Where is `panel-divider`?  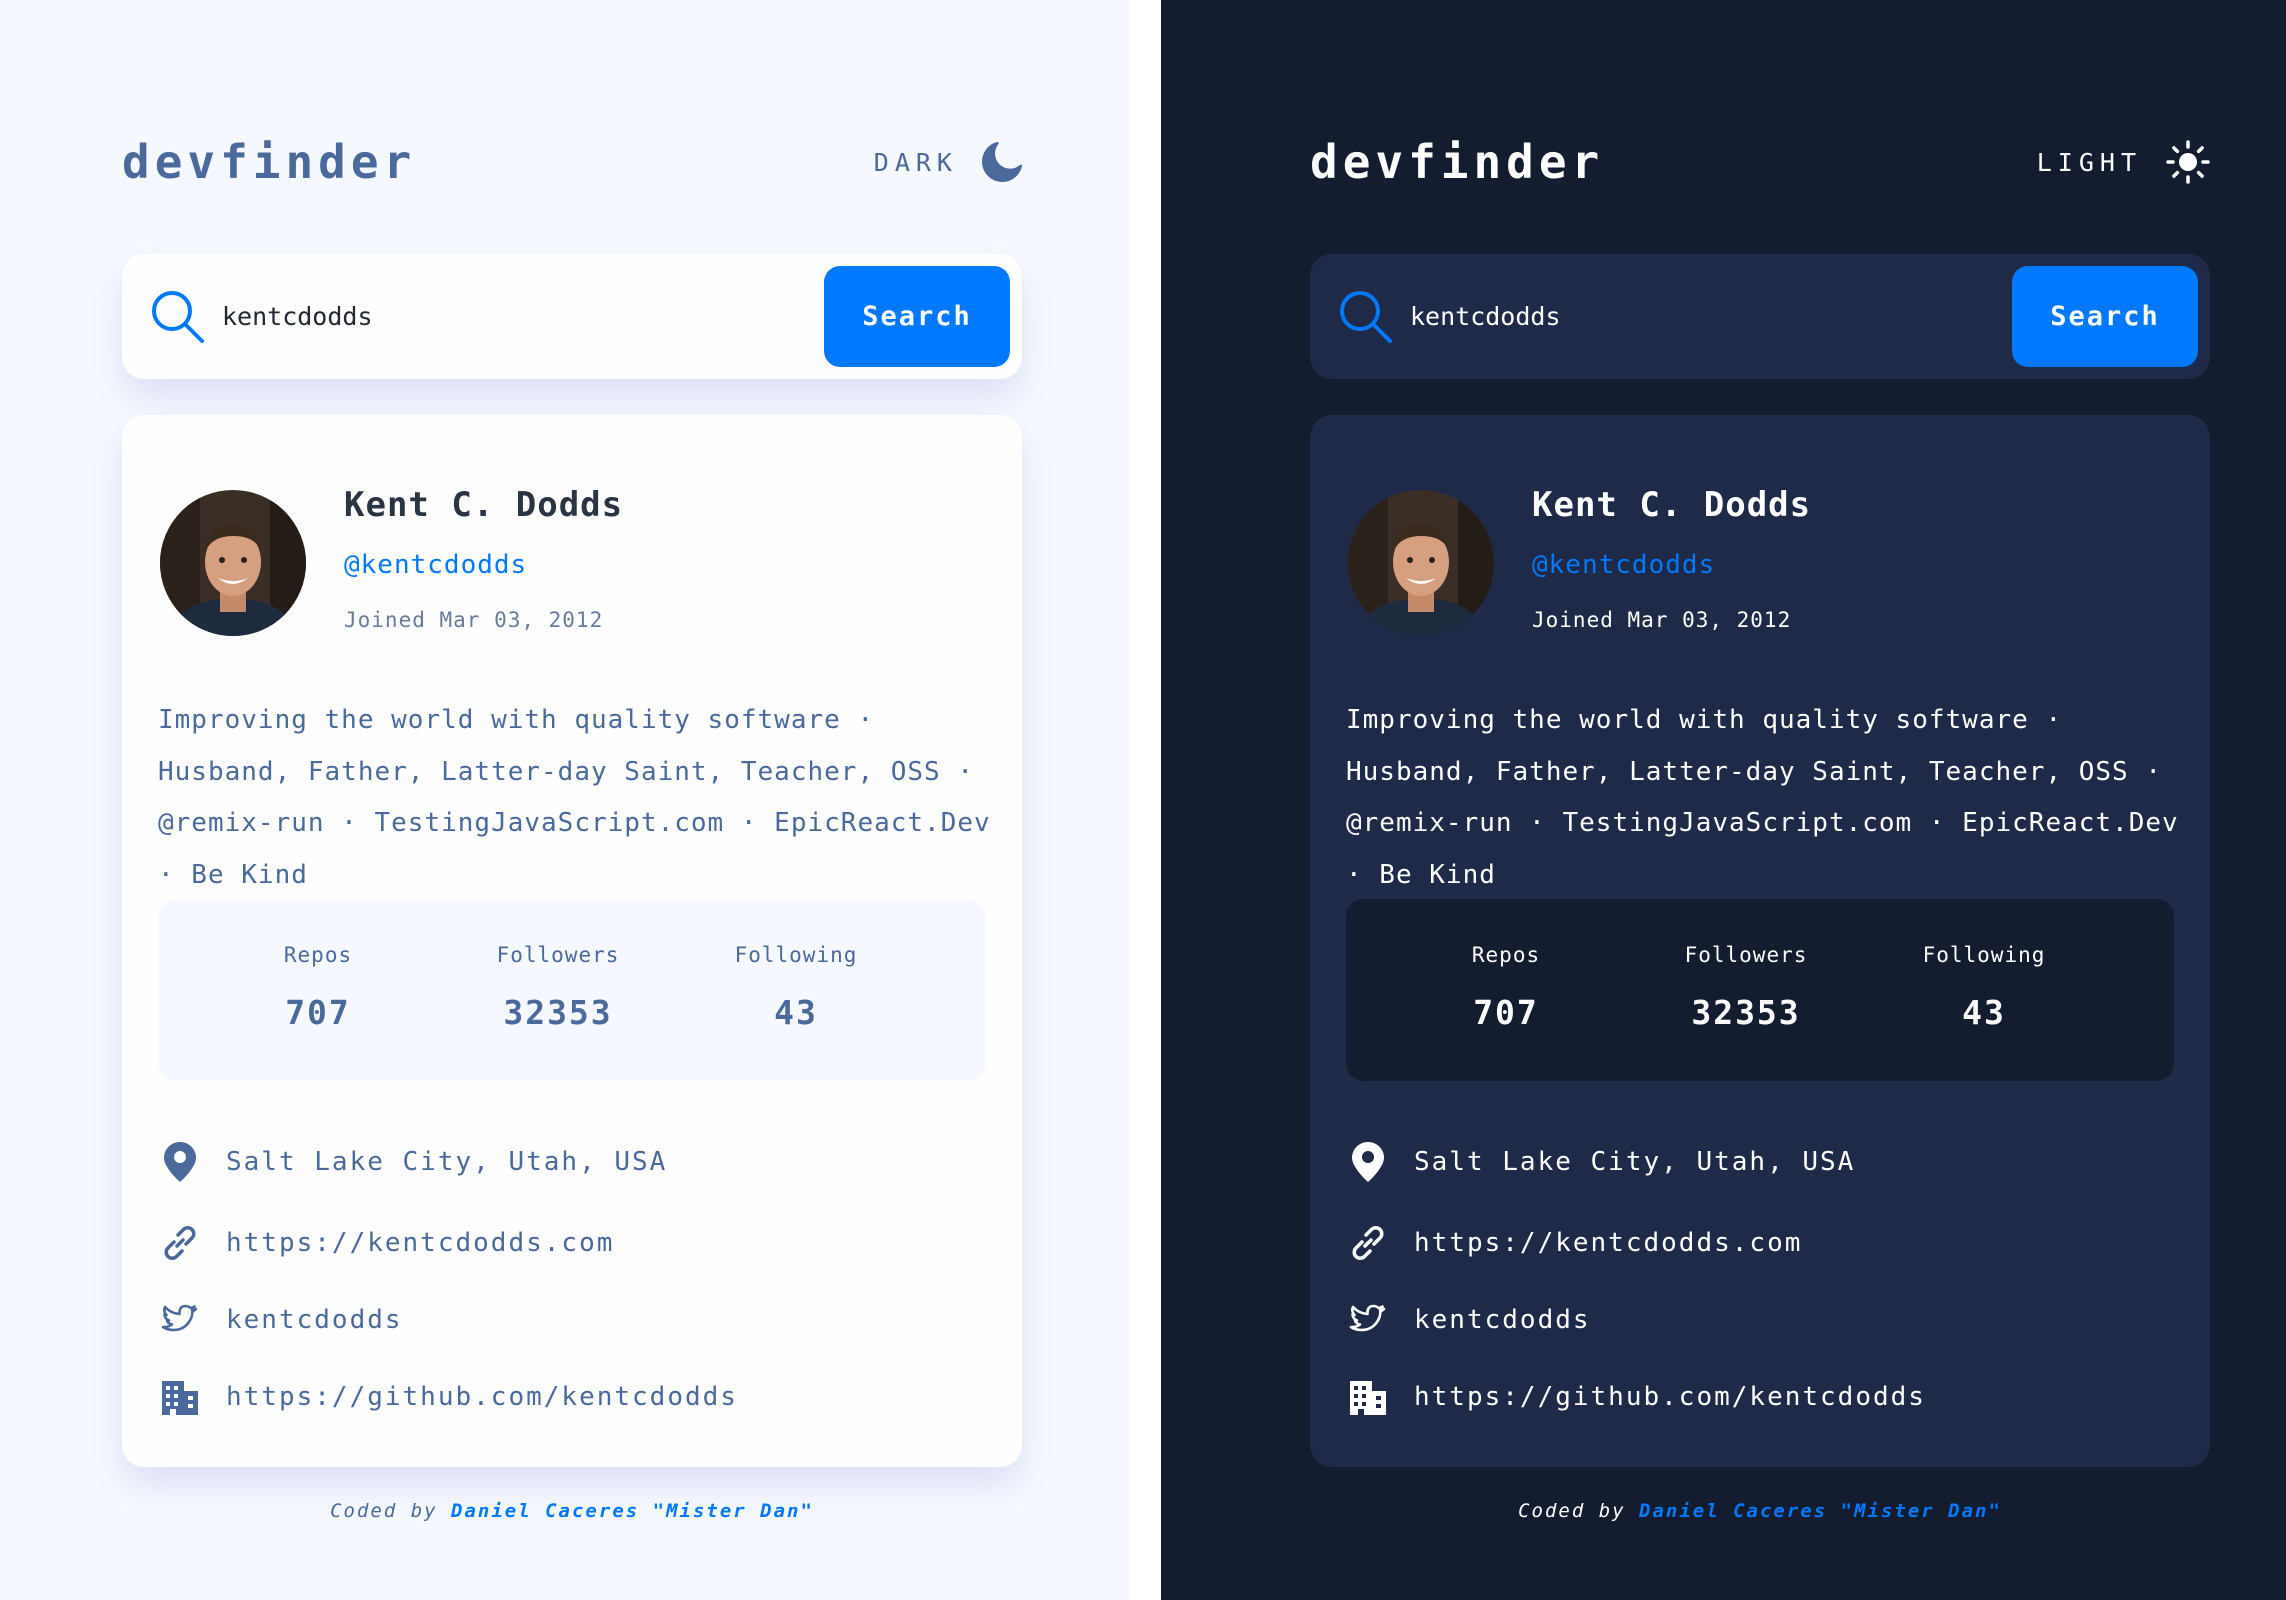 panel-divider is located at coordinates (1145, 800).